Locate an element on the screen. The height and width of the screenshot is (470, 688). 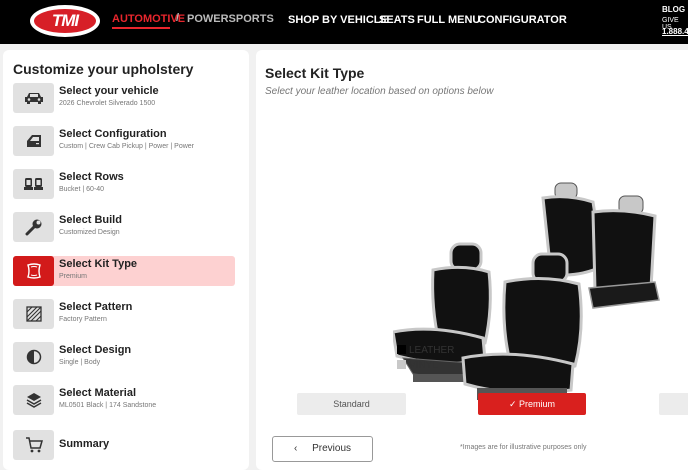
step-title: Select Build is located at coordinates (90, 220).